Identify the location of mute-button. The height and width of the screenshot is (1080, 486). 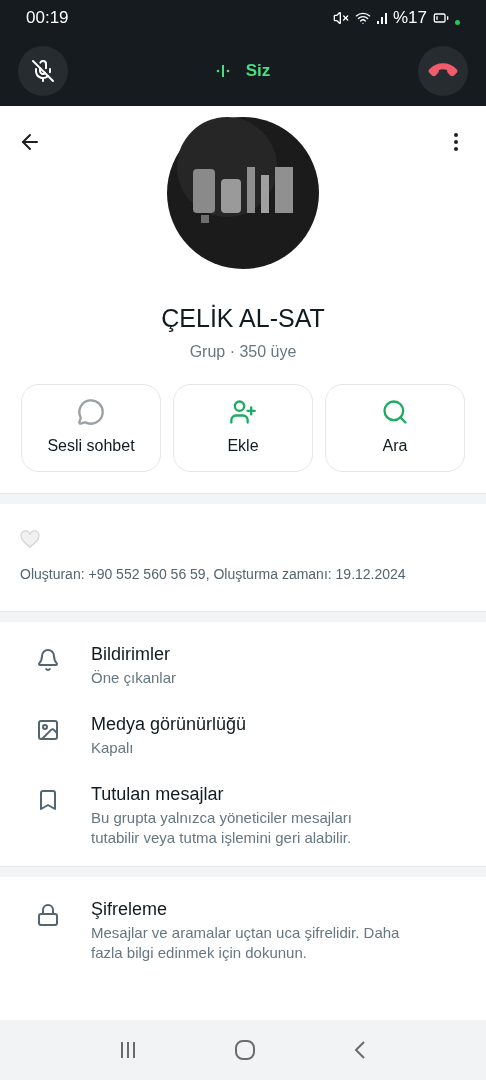
(43, 71).